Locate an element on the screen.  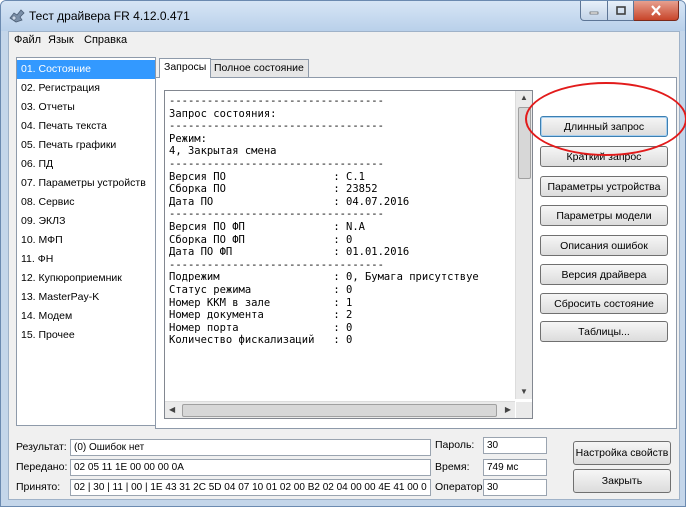
horizontal-scrollbar: ◀ ▶ is located at coordinates (340, 409).